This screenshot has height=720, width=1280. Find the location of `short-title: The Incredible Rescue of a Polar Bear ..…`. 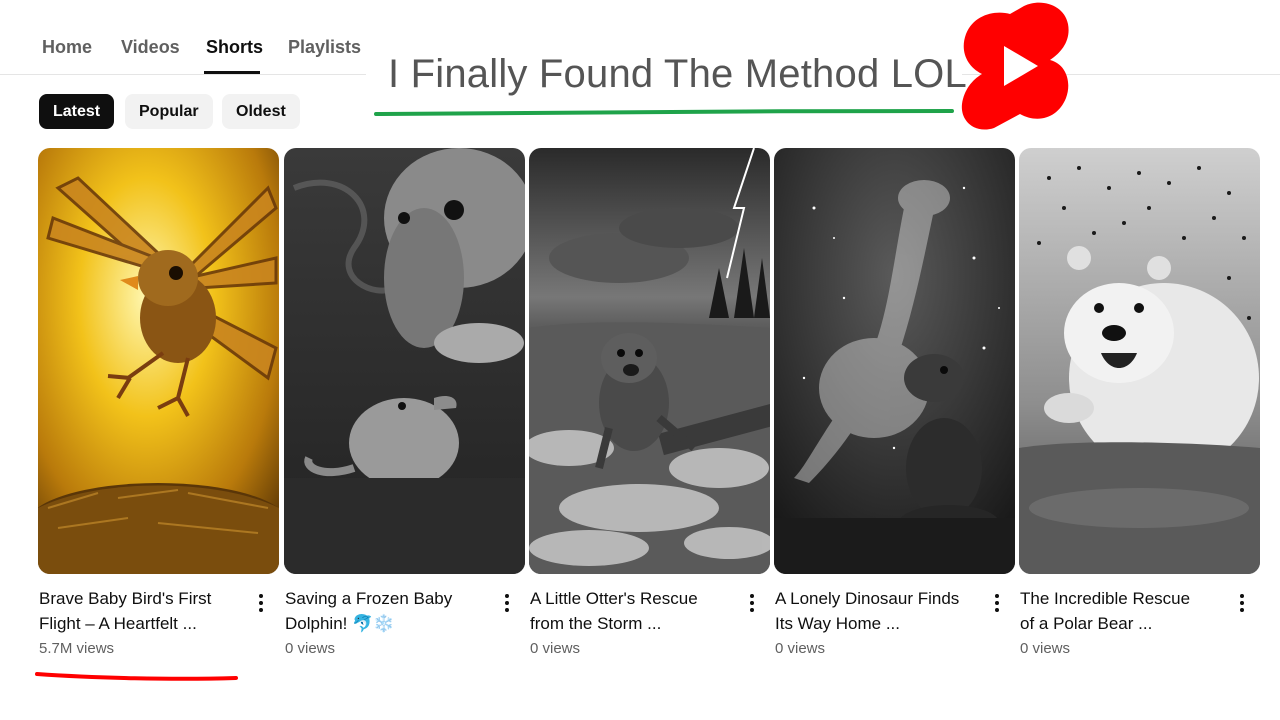

short-title: The Incredible Rescue of a Polar Bear ..… is located at coordinates (1122, 611).